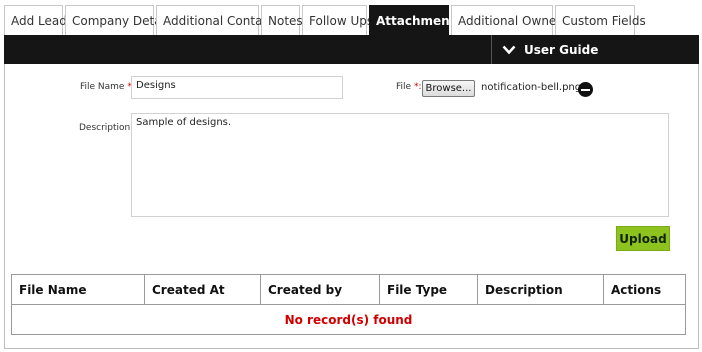 This screenshot has width=702, height=352. What do you see at coordinates (107, 87) in the screenshot?
I see `file-name-label: File Name *:` at bounding box center [107, 87].